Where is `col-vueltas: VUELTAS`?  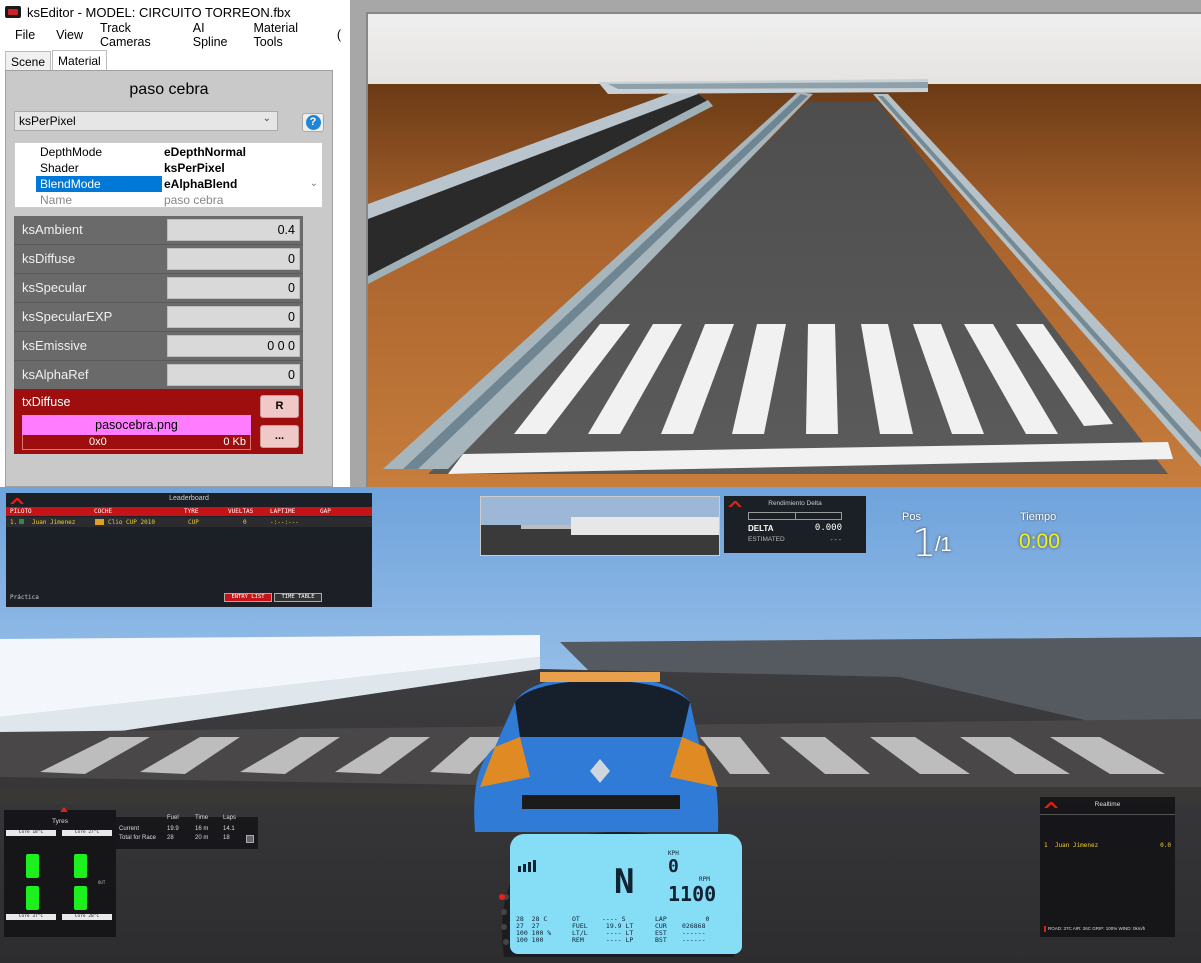 col-vueltas: VUELTAS is located at coordinates (241, 511).